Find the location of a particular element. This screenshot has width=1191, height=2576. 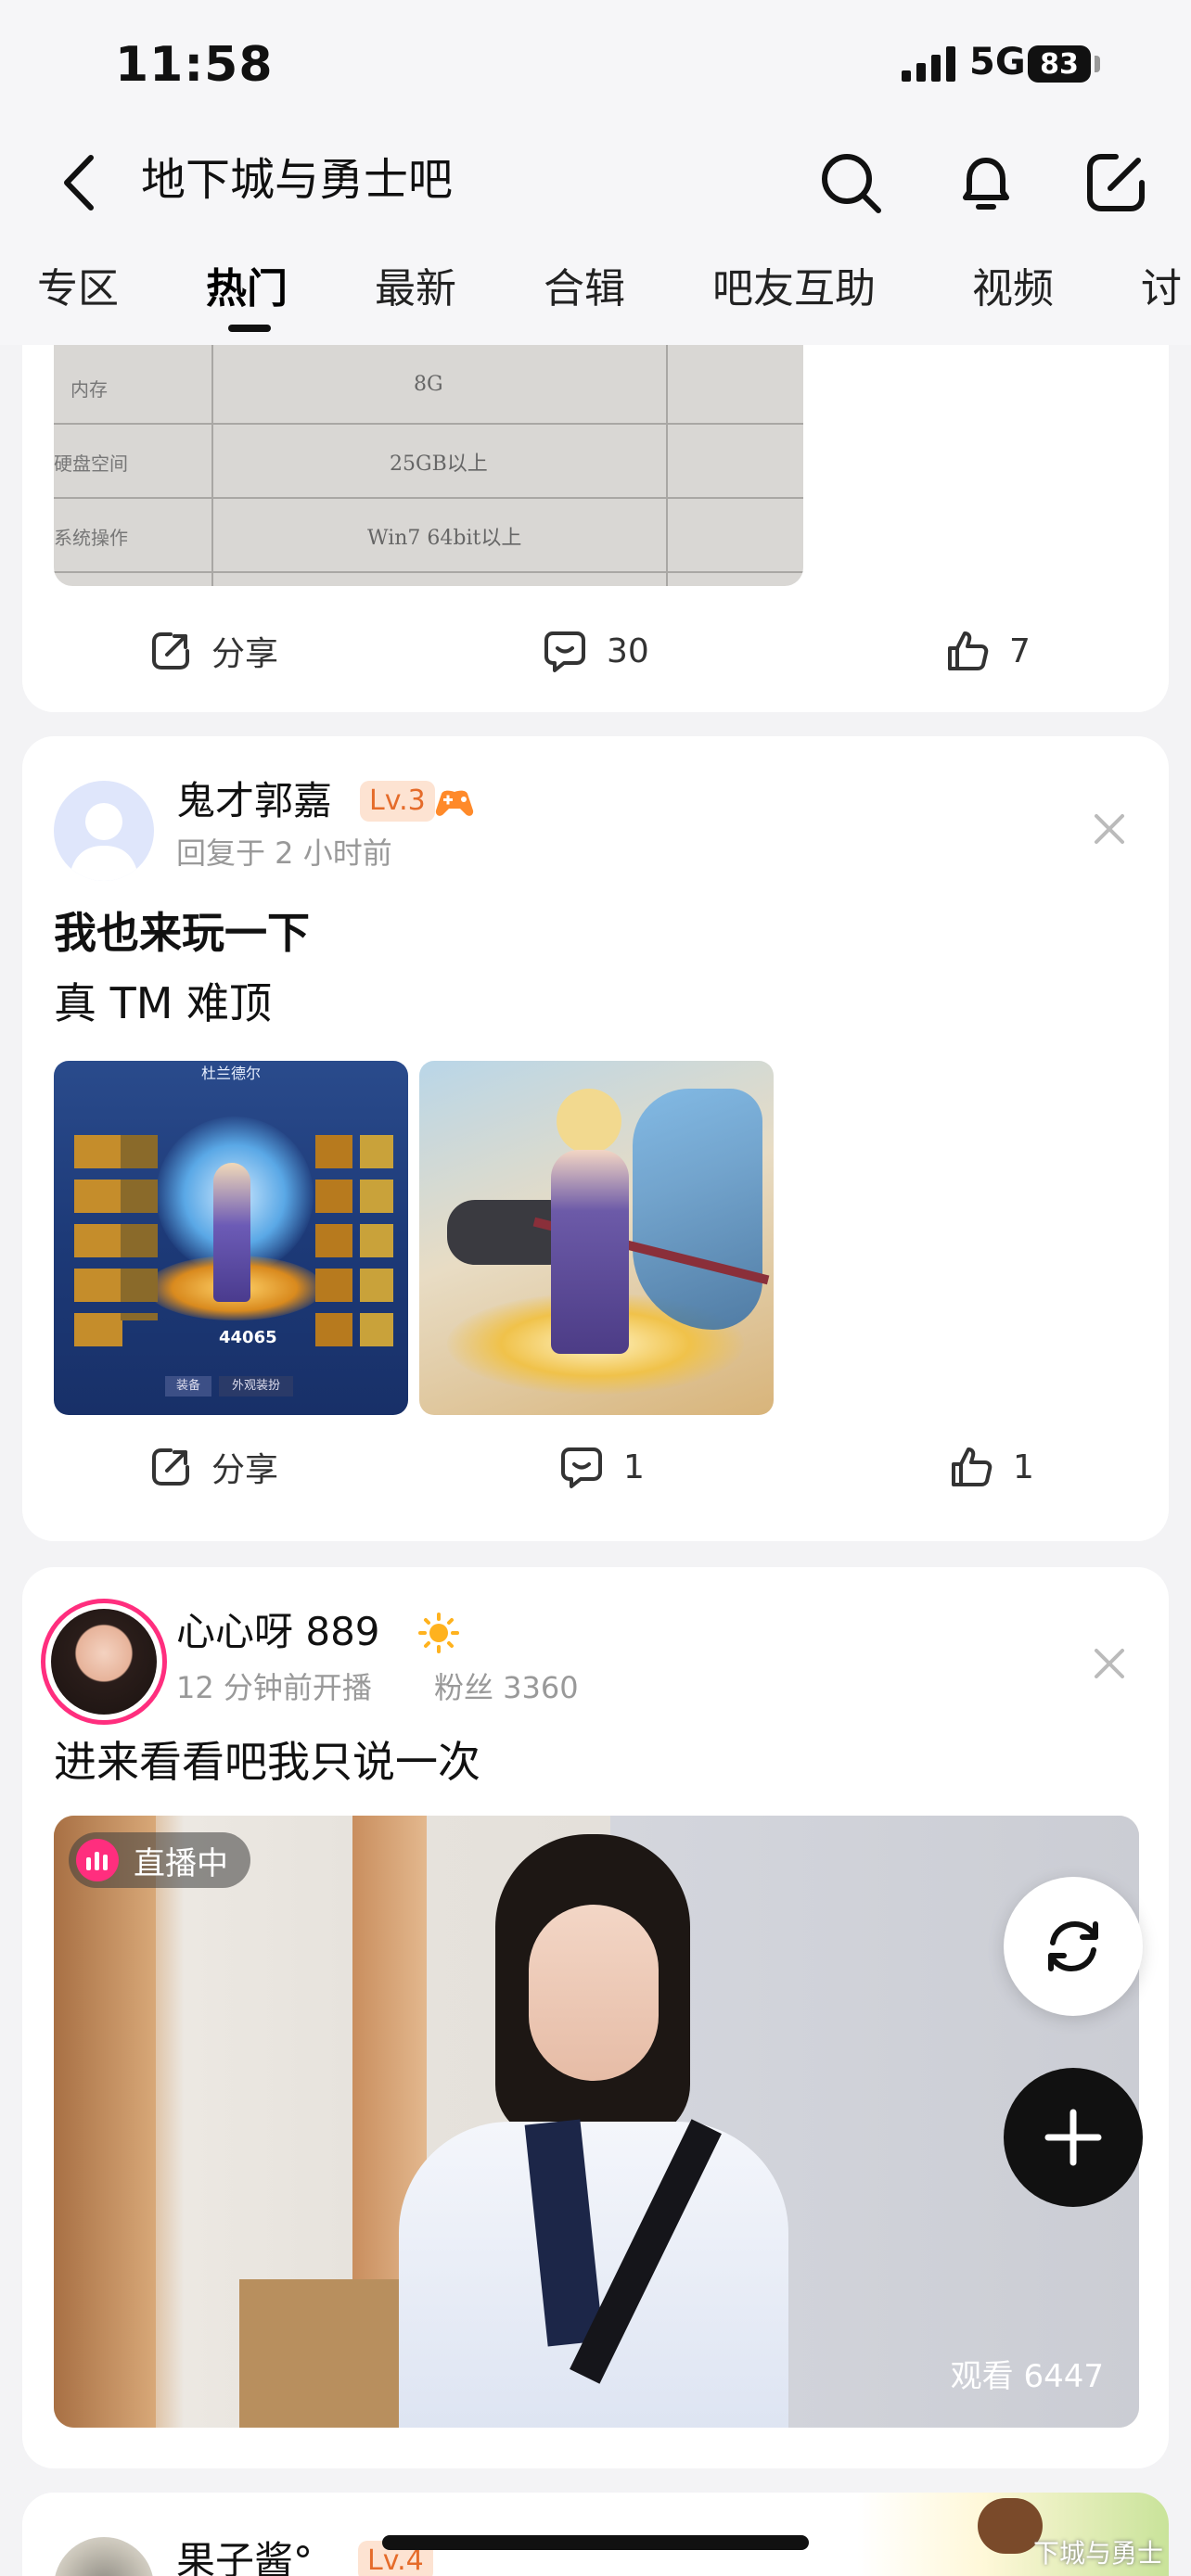

status-bar: 11:58 5G 83 is located at coordinates (595, 65).